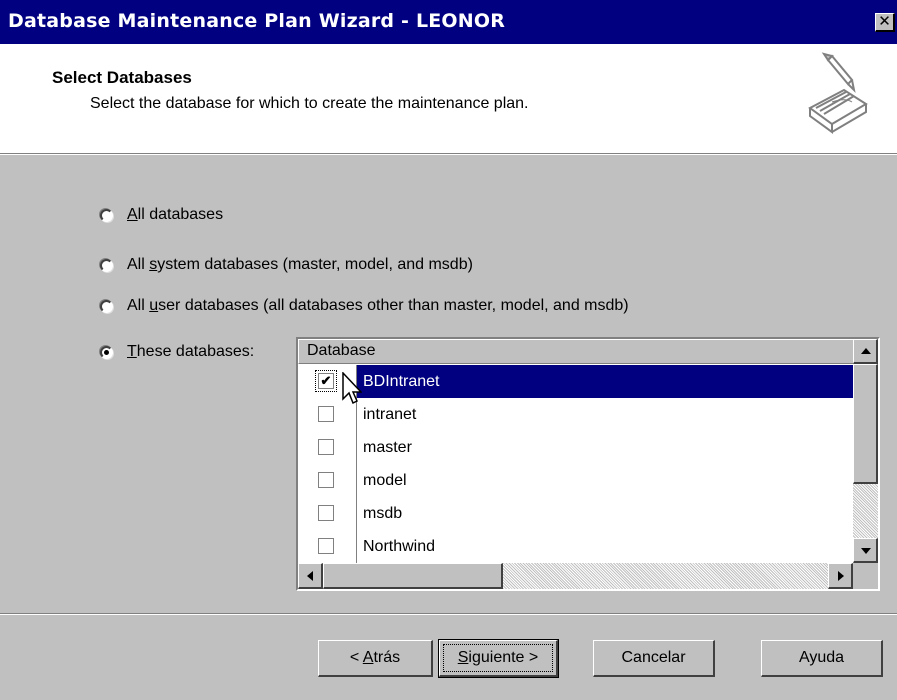 The height and width of the screenshot is (700, 897). I want to click on arrow-up-icon, so click(866, 351).